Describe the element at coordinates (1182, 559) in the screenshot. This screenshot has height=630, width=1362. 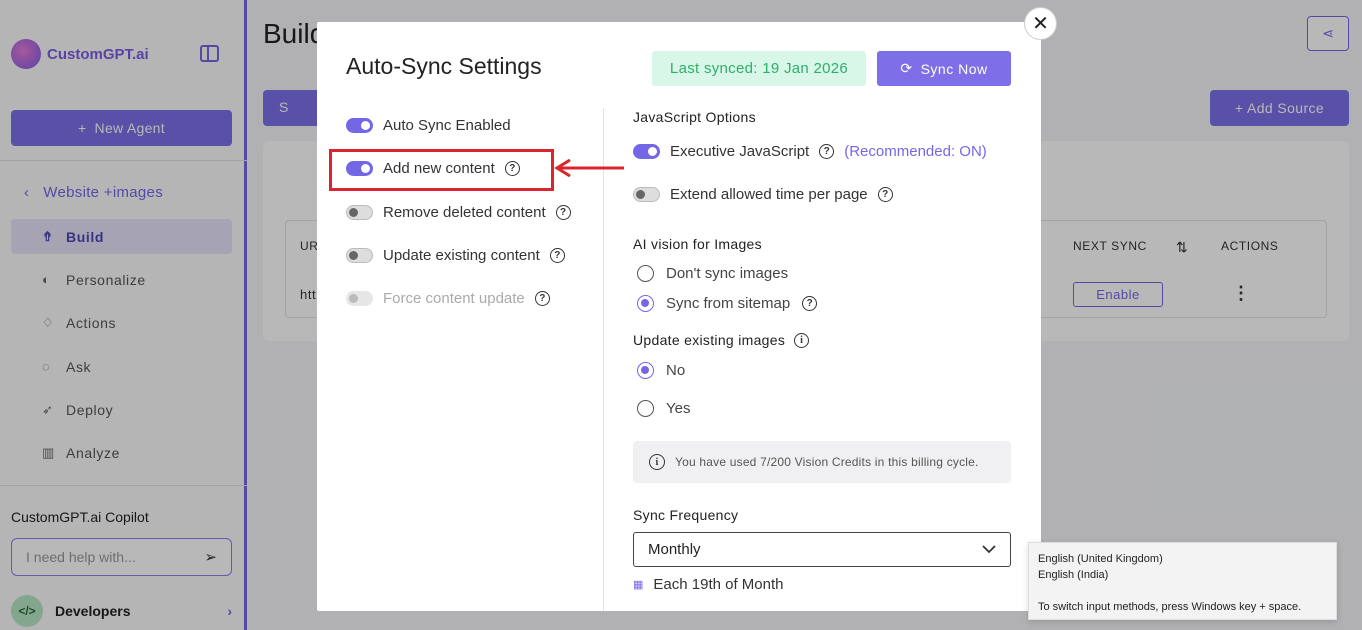
I see `ime-option: English (United Kingdom)` at that location.